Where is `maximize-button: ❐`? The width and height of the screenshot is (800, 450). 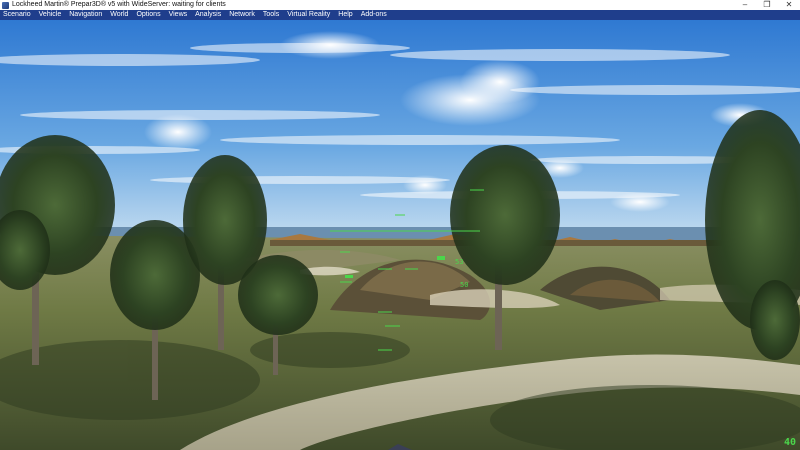 maximize-button: ❐ is located at coordinates (767, 5).